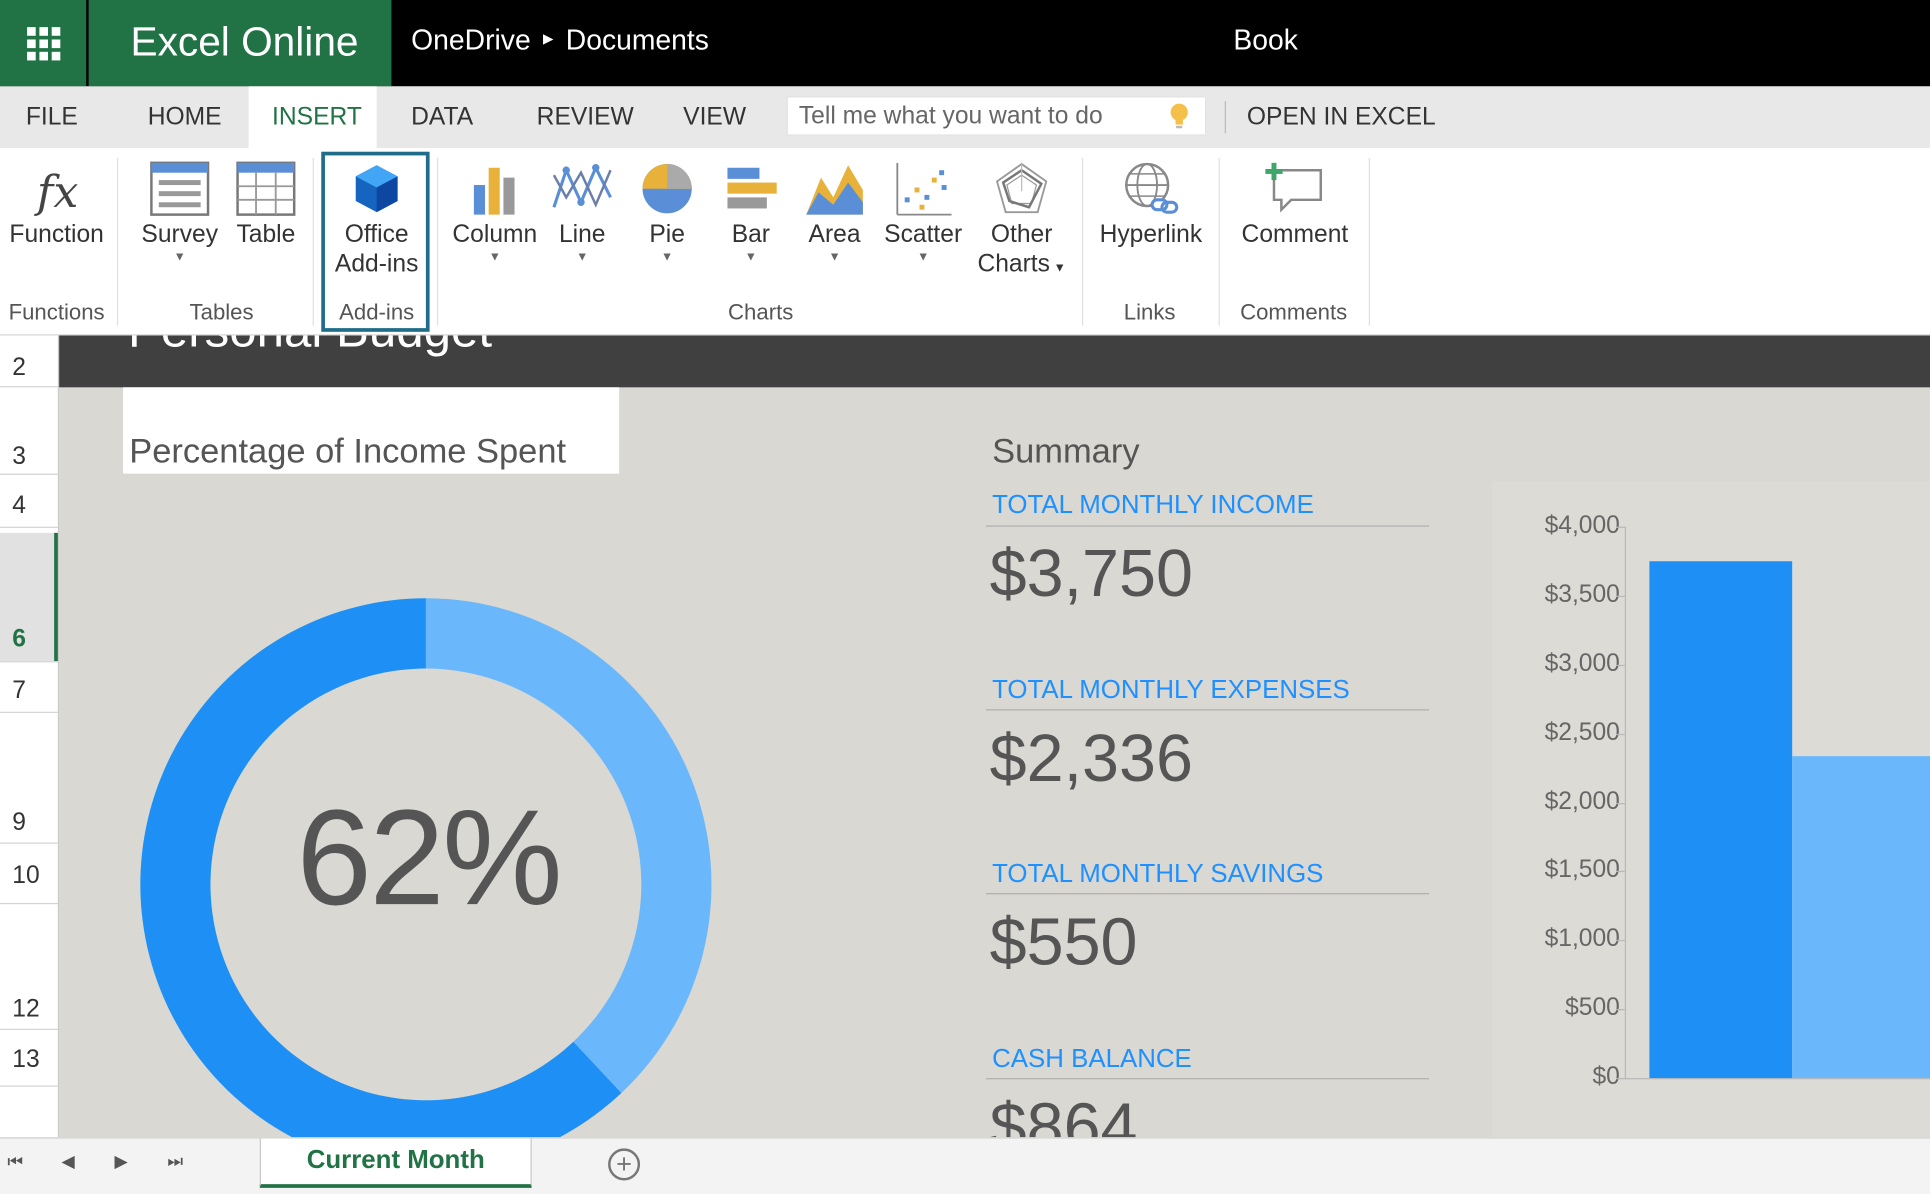 The image size is (1930, 1194). Describe the element at coordinates (637, 39) in the screenshot. I see `breadcrumb-documents: Documents` at that location.